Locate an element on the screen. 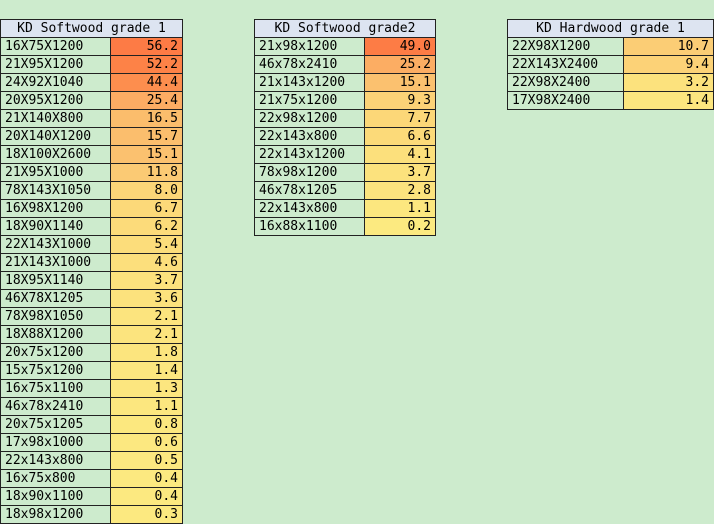  size-cell: 17x98x1000 is located at coordinates (55, 442).